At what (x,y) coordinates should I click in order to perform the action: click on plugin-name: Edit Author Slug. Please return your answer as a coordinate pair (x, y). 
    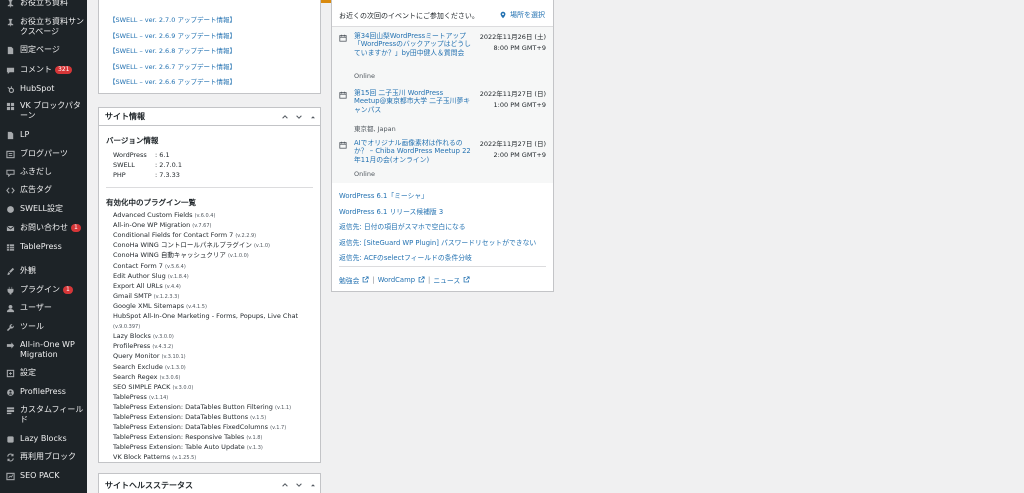
    Looking at the image, I should click on (139, 275).